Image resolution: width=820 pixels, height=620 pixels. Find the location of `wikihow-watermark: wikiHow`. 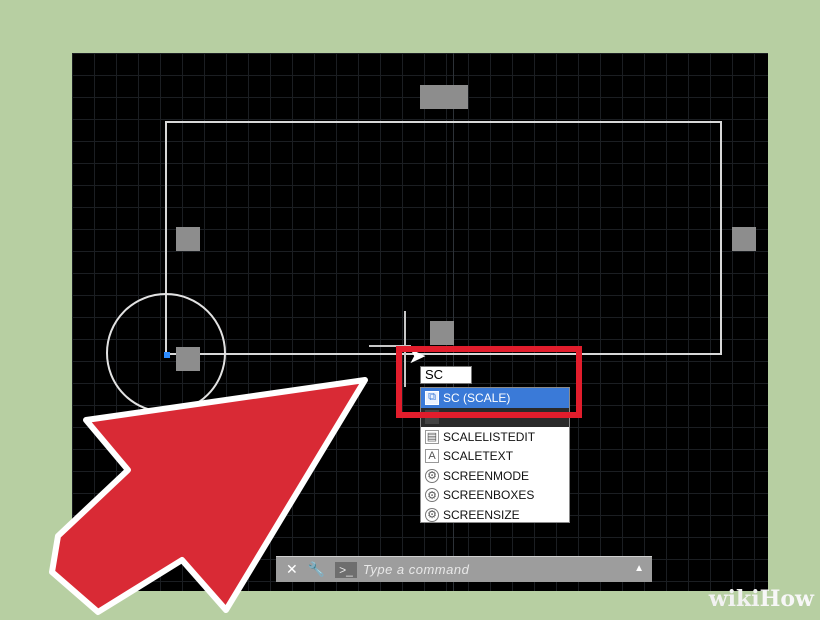

wikihow-watermark: wikiHow is located at coordinates (761, 599).